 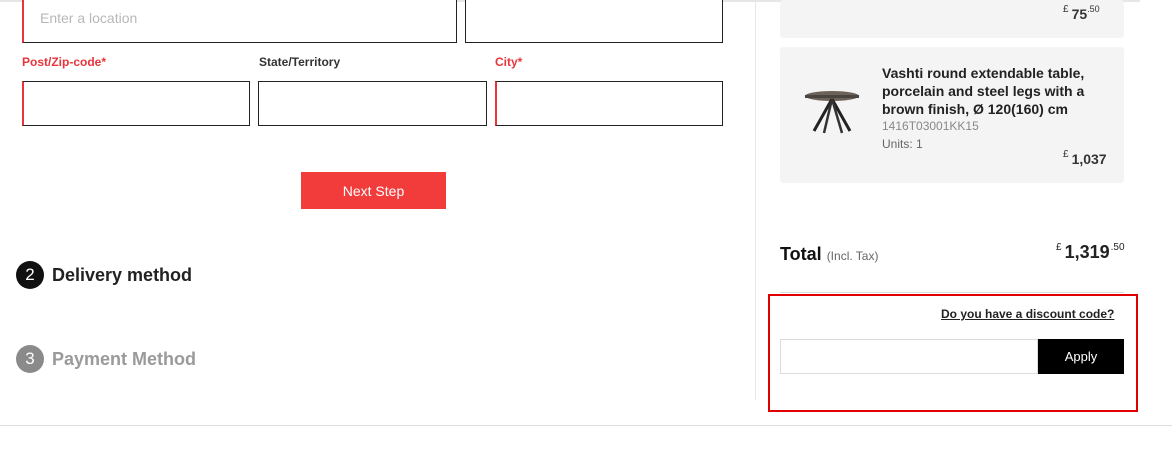 I want to click on price-main: 75, so click(x=1079, y=14).